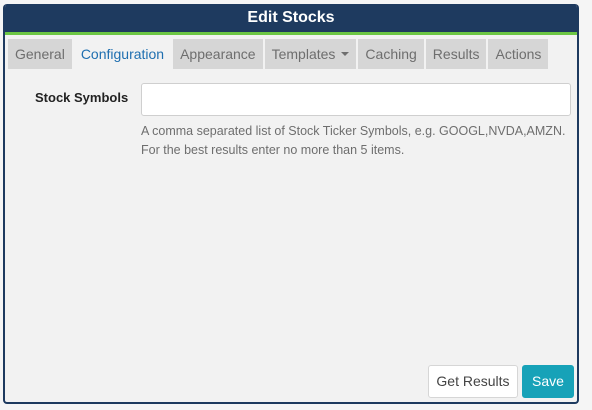  Describe the element at coordinates (122, 54) in the screenshot. I see `tab-configuration: Configuration` at that location.